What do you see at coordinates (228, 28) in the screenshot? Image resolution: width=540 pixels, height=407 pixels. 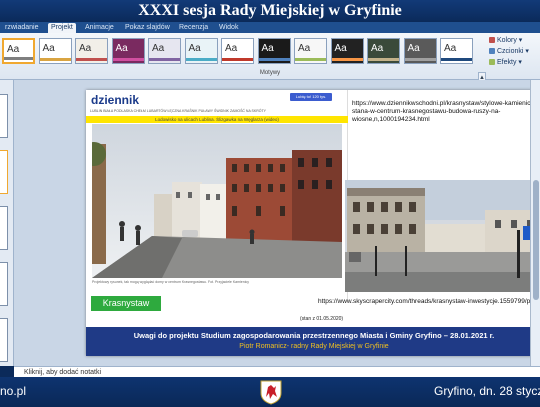 I see `tab-view: Widok` at bounding box center [228, 28].